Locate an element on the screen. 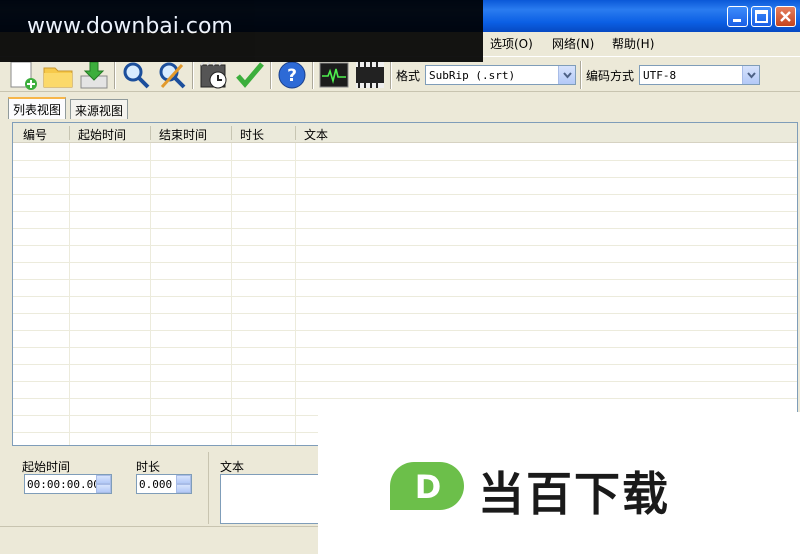  duration-input: 0.000 is located at coordinates (164, 484).